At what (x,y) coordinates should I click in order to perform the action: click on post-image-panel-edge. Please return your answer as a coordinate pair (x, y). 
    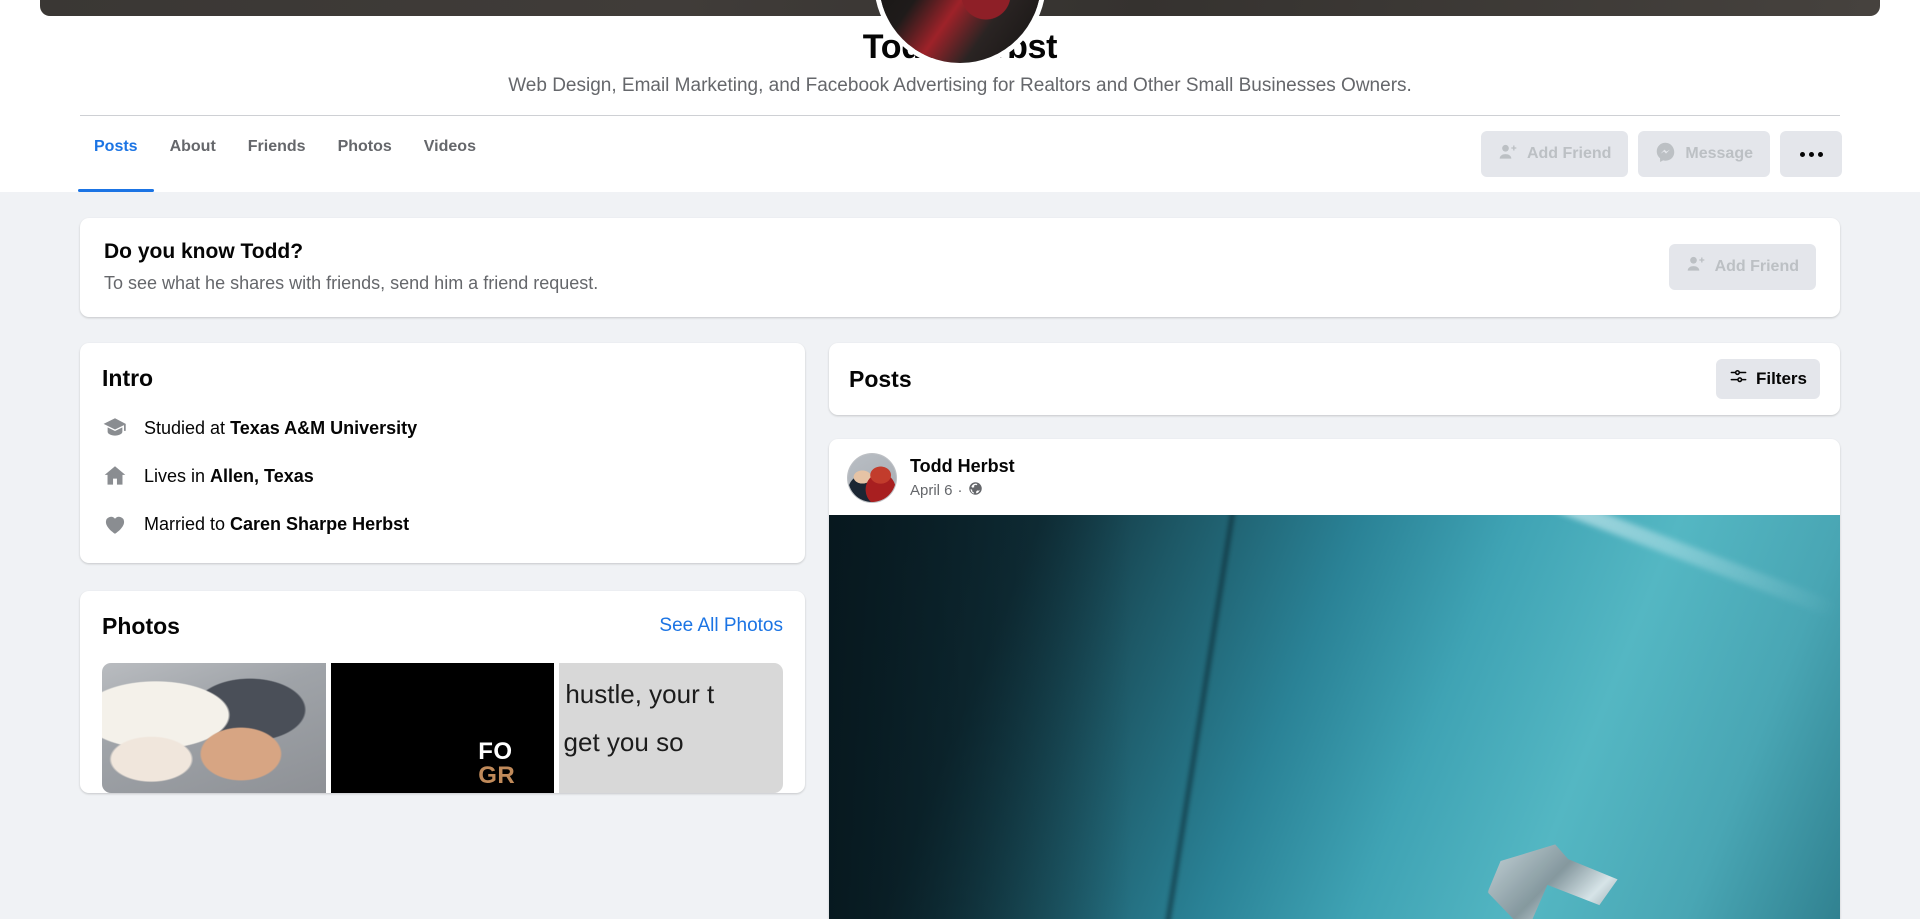
    Looking at the image, I should click on (1195, 717).